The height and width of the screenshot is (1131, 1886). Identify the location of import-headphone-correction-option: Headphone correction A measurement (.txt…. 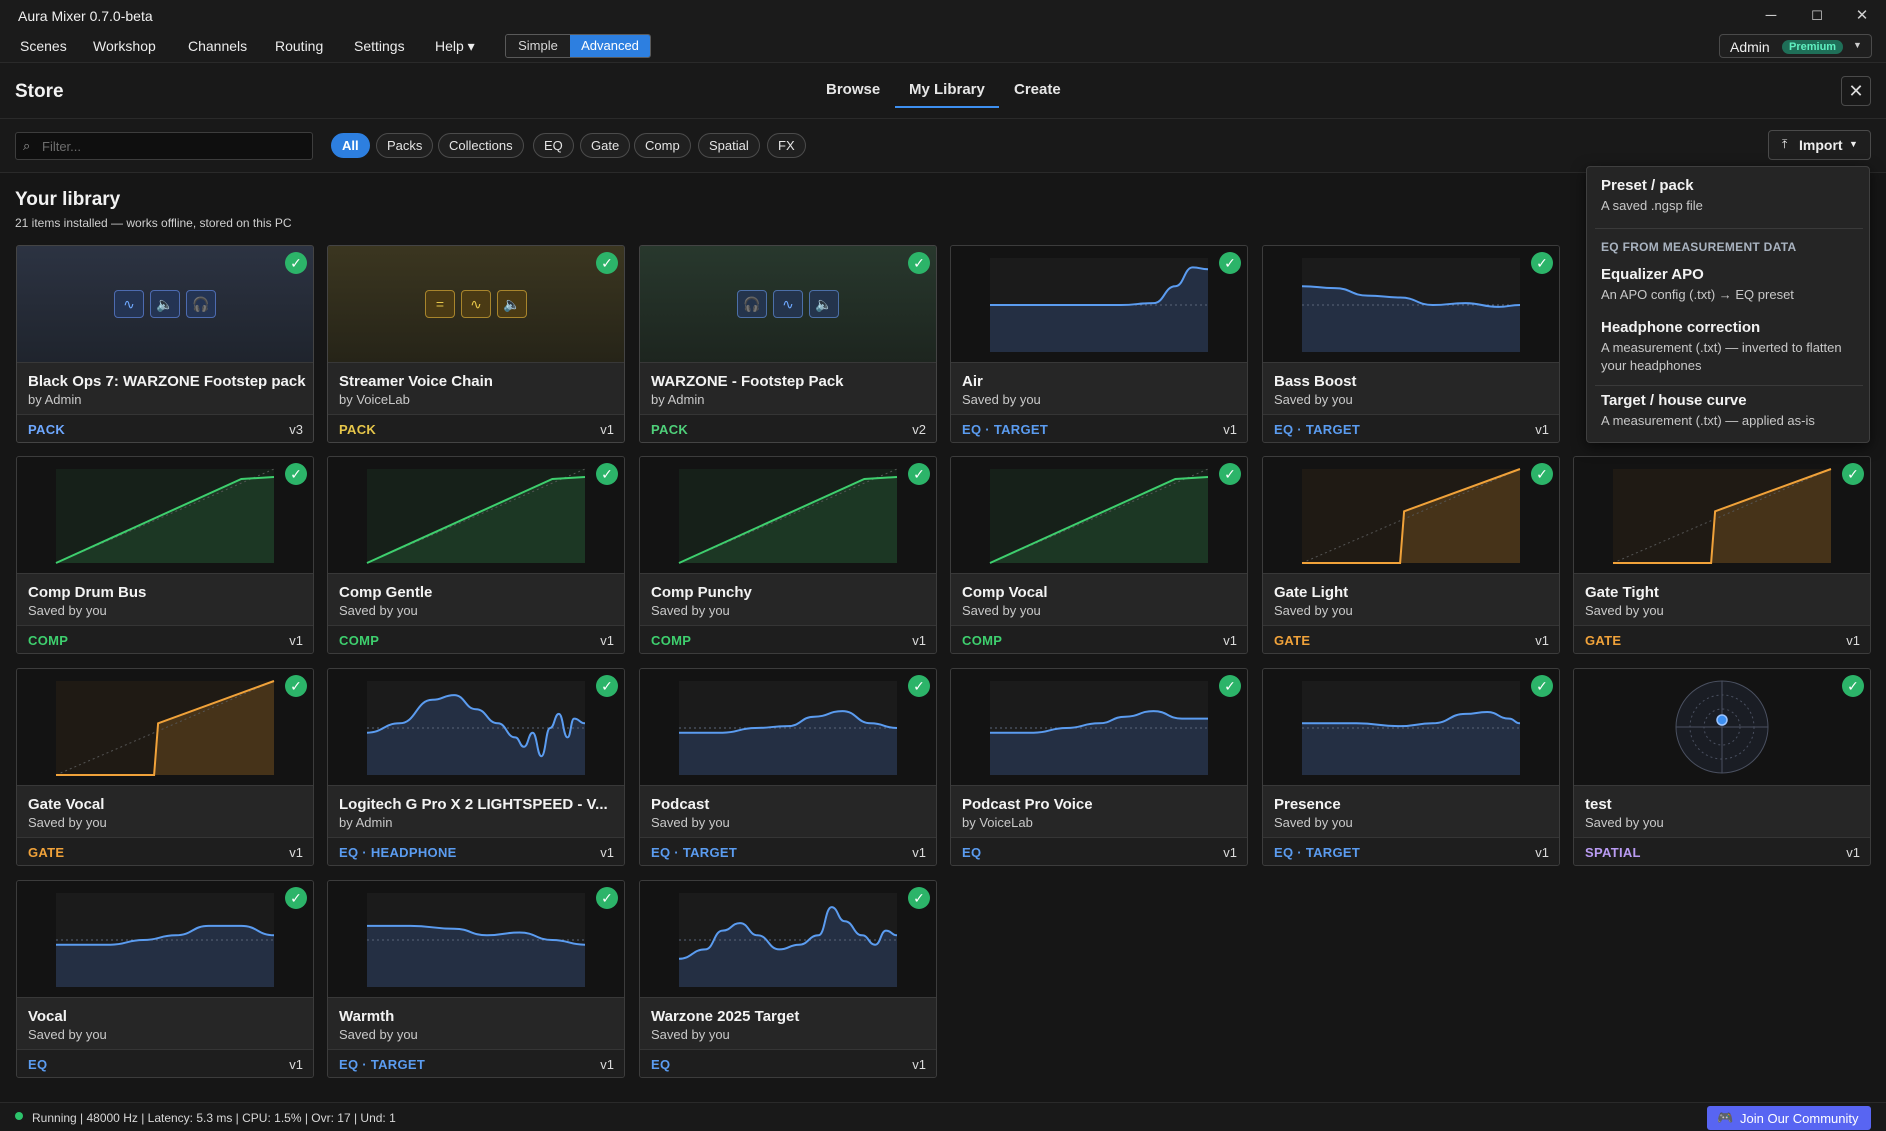
(1732, 347).